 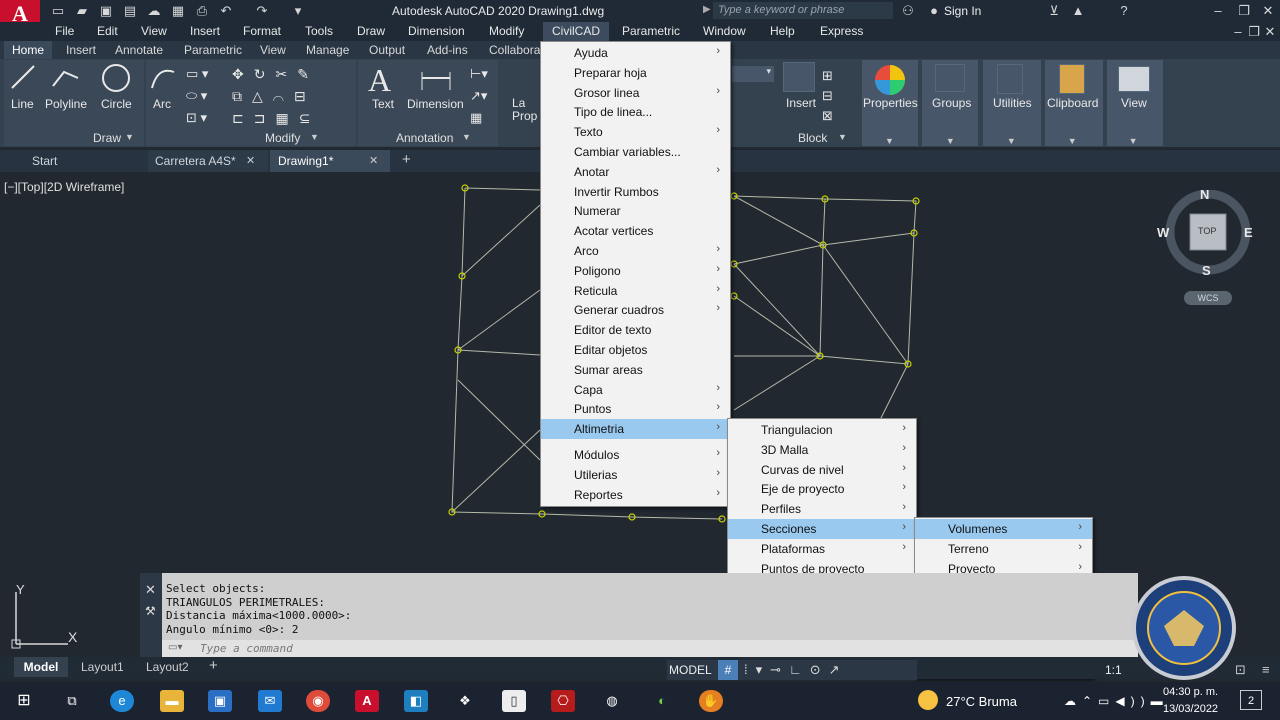 What do you see at coordinates (635, 390) in the screenshot?
I see `civilcad-menu-item: Capa ›` at bounding box center [635, 390].